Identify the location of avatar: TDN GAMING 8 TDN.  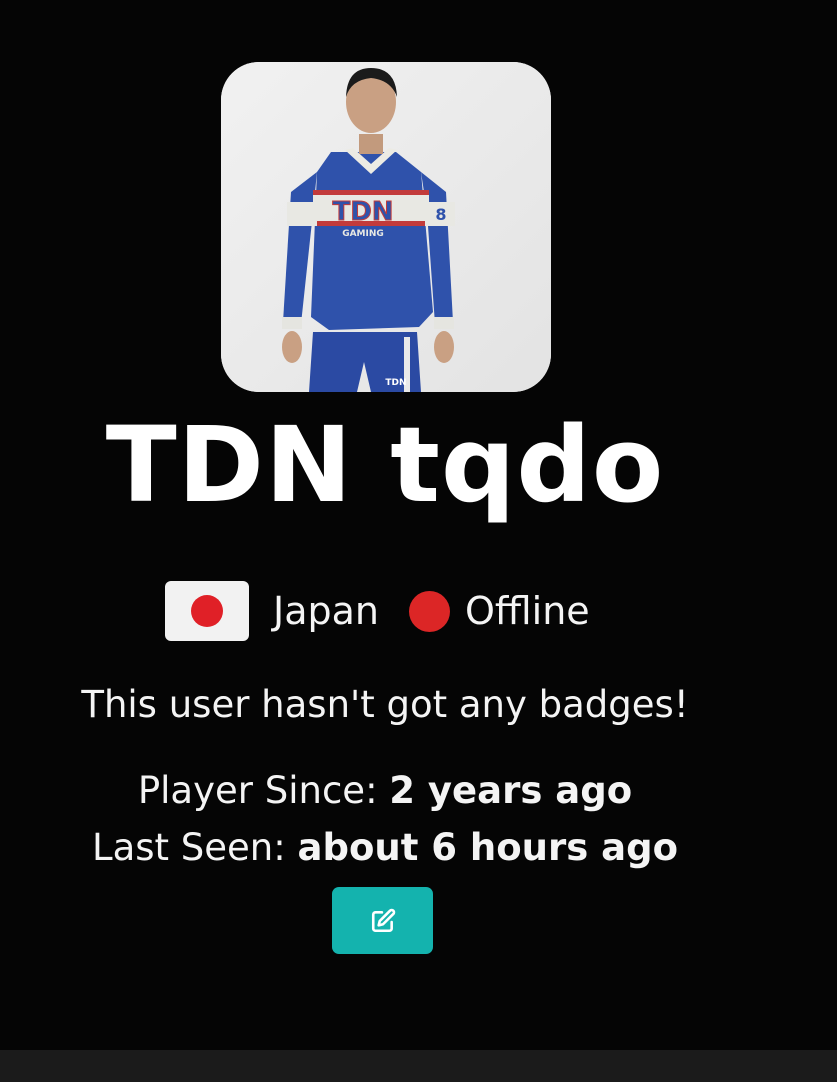
(386, 227).